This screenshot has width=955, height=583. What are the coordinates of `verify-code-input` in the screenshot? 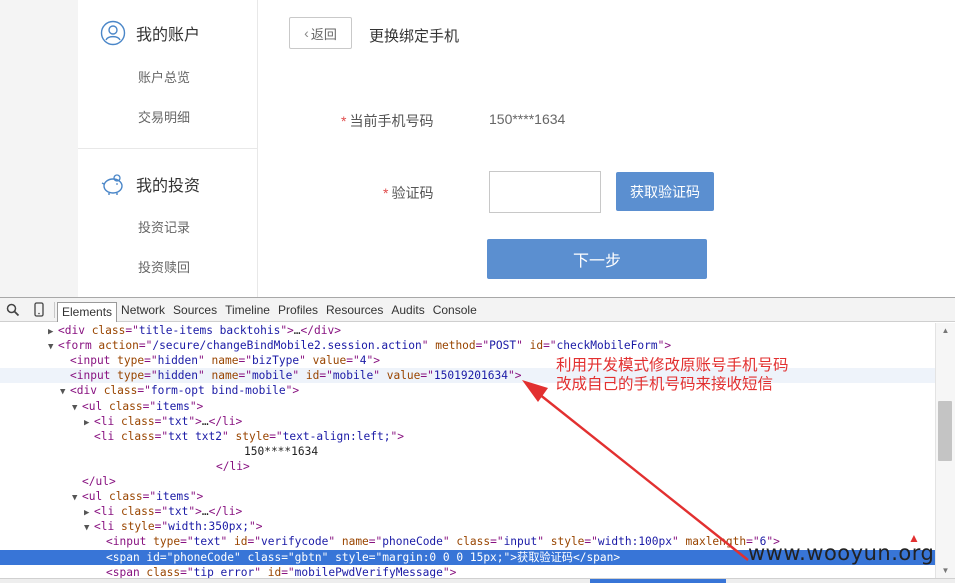 It's located at (545, 192).